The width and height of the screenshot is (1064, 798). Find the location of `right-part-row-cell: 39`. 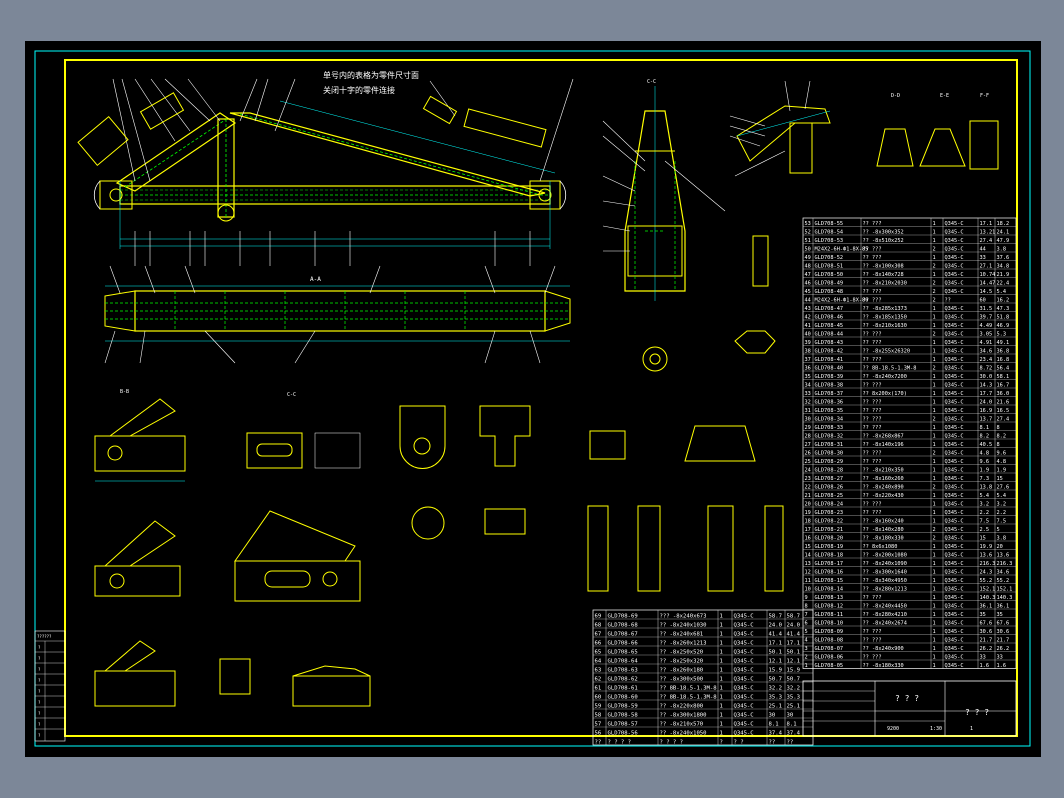

right-part-row-cell: 39 is located at coordinates (808, 343).